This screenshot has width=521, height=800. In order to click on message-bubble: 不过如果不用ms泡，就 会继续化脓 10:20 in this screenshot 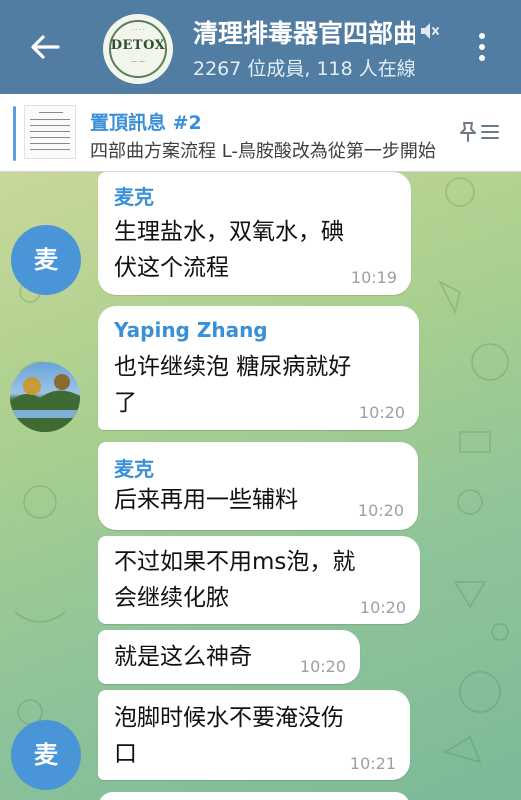, I will do `click(259, 580)`.